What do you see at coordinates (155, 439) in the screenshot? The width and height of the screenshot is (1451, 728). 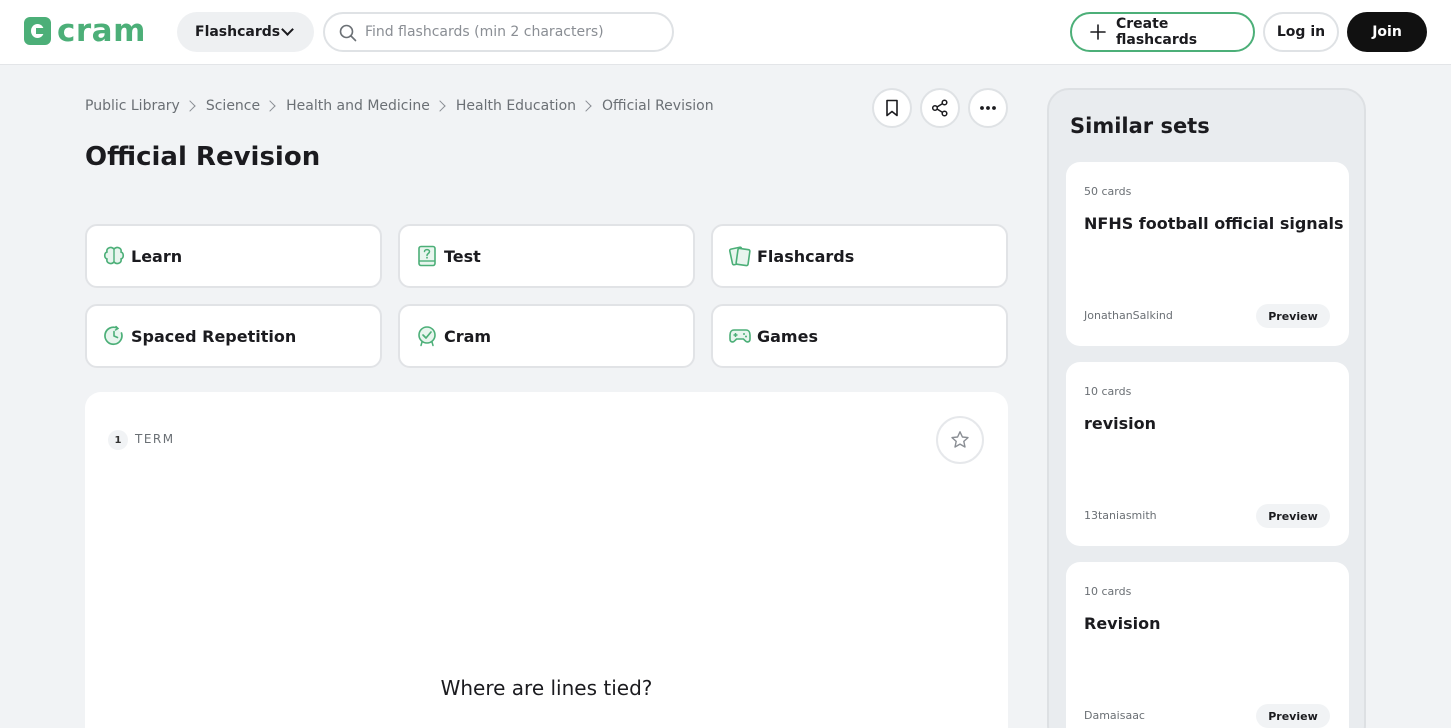 I see `card-side-label: TERM` at bounding box center [155, 439].